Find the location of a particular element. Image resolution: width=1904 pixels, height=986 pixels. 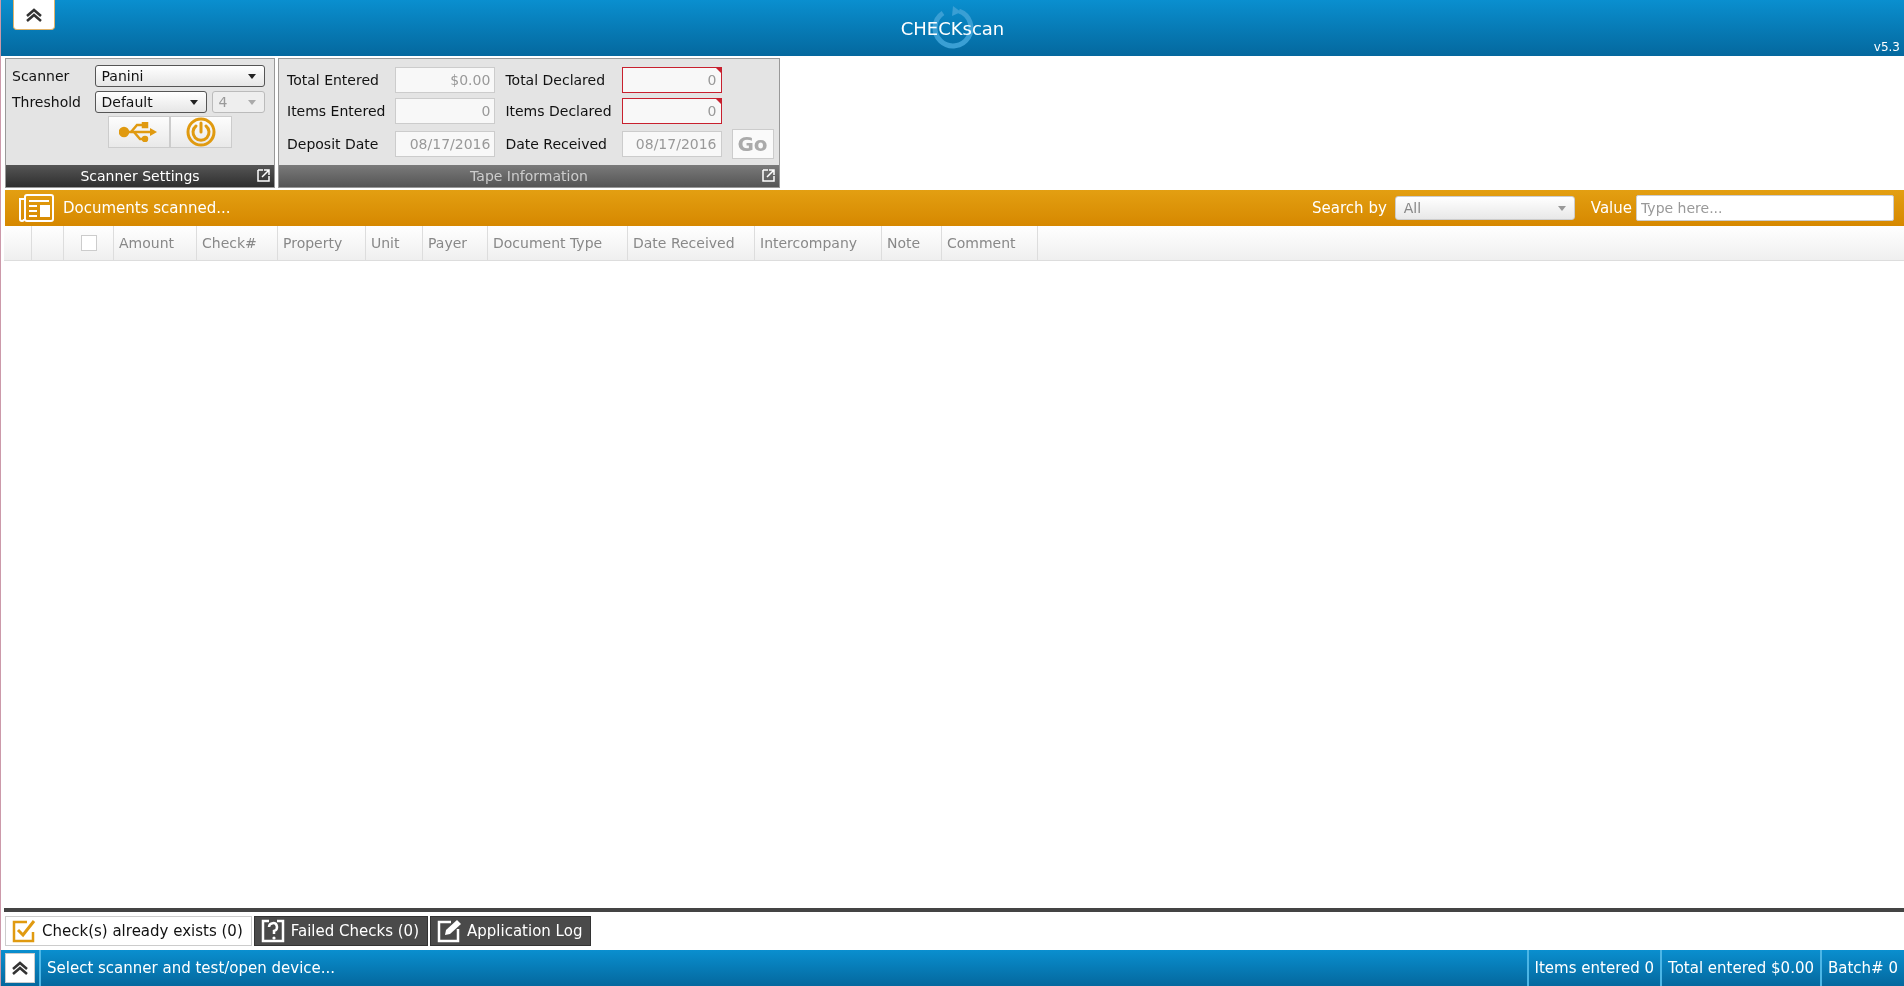

column-header: Amount is located at coordinates (155, 243).